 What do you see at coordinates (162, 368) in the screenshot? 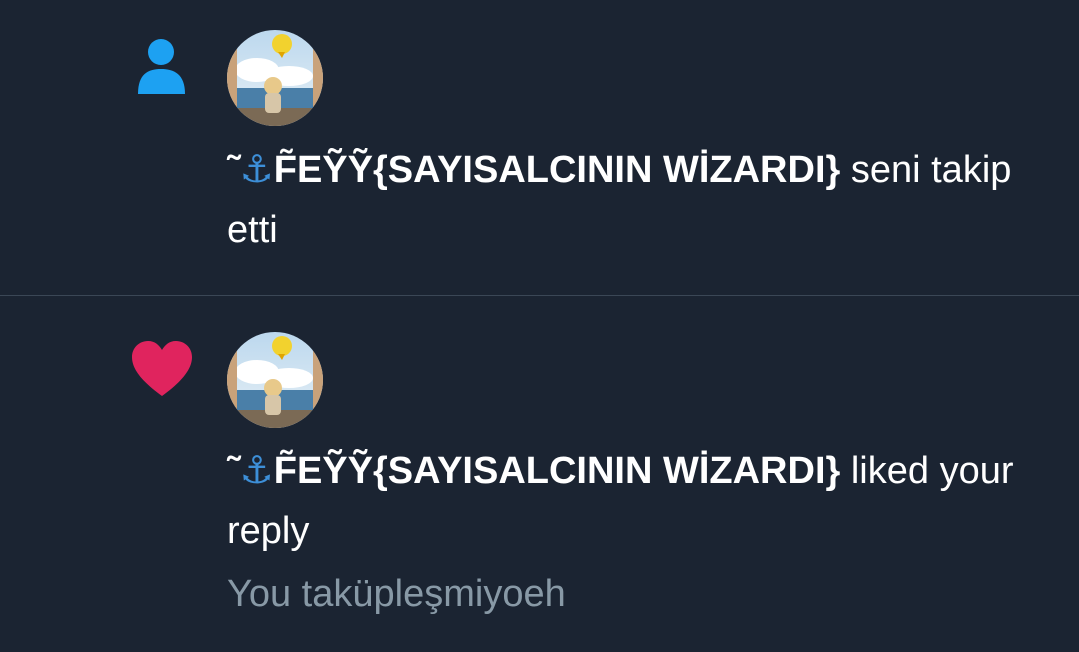
I see `heart-icon` at bounding box center [162, 368].